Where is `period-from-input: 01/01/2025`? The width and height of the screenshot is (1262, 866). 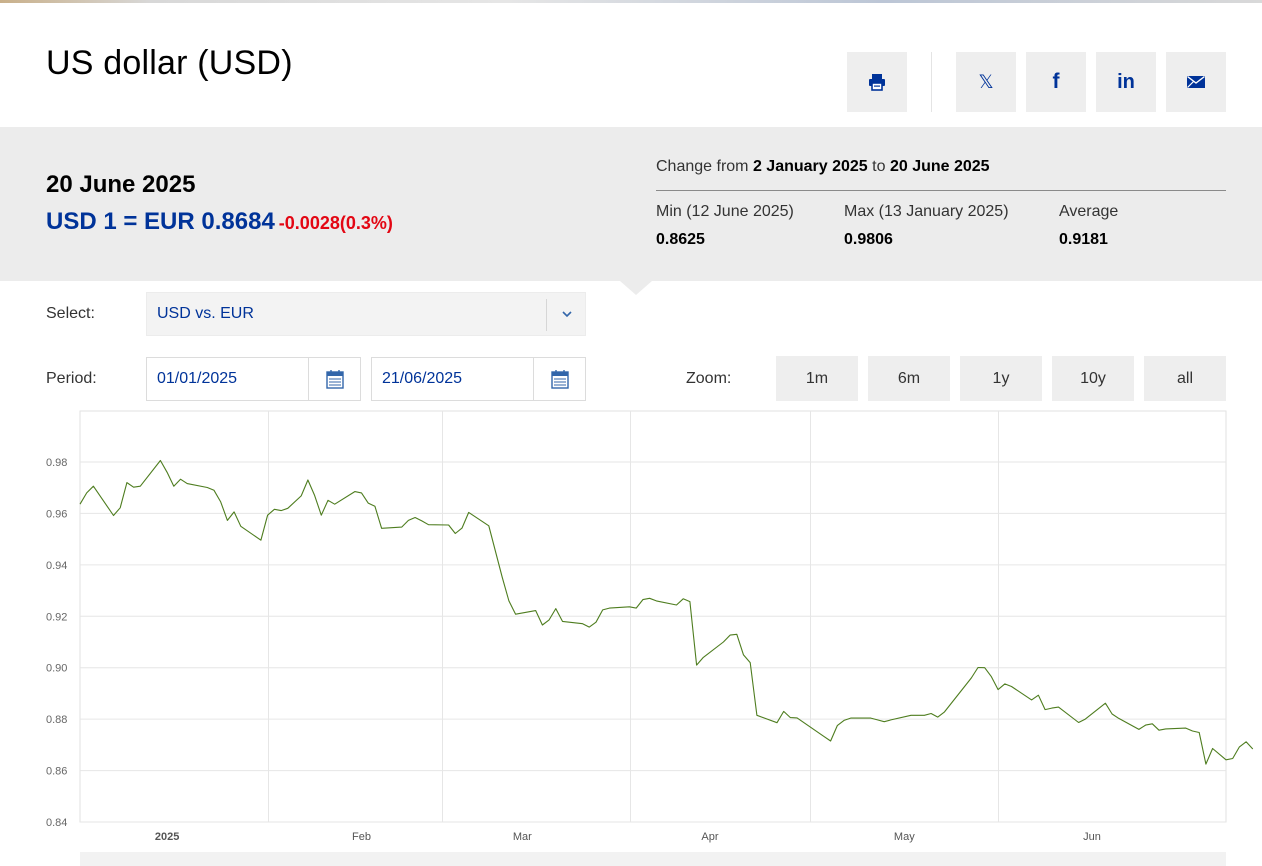 period-from-input: 01/01/2025 is located at coordinates (253, 379).